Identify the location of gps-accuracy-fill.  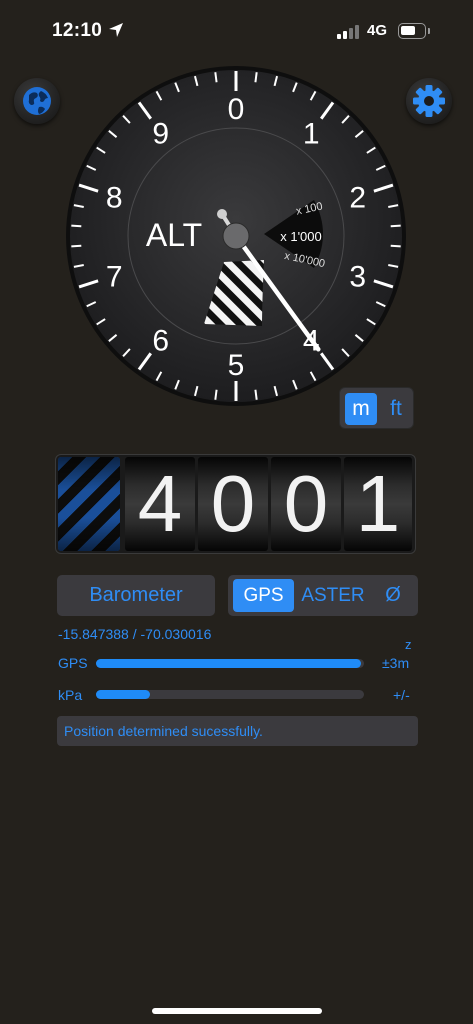
(229, 663).